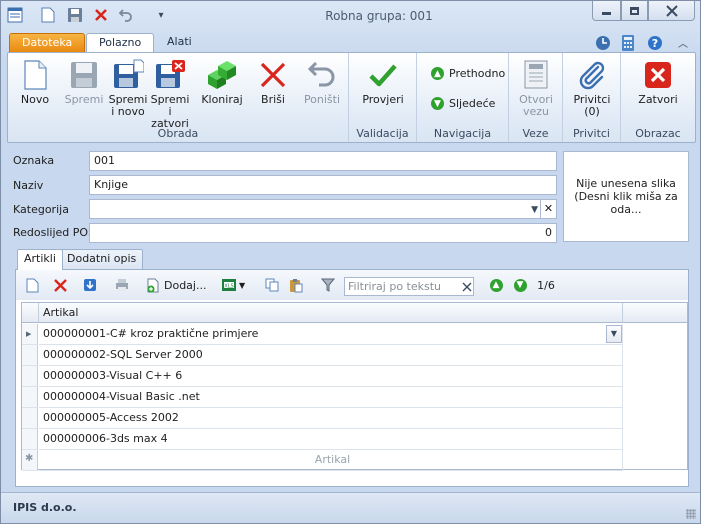 The image size is (701, 524). Describe the element at coordinates (331, 418) in the screenshot. I see `table-row: 000000005-Access 2002` at that location.